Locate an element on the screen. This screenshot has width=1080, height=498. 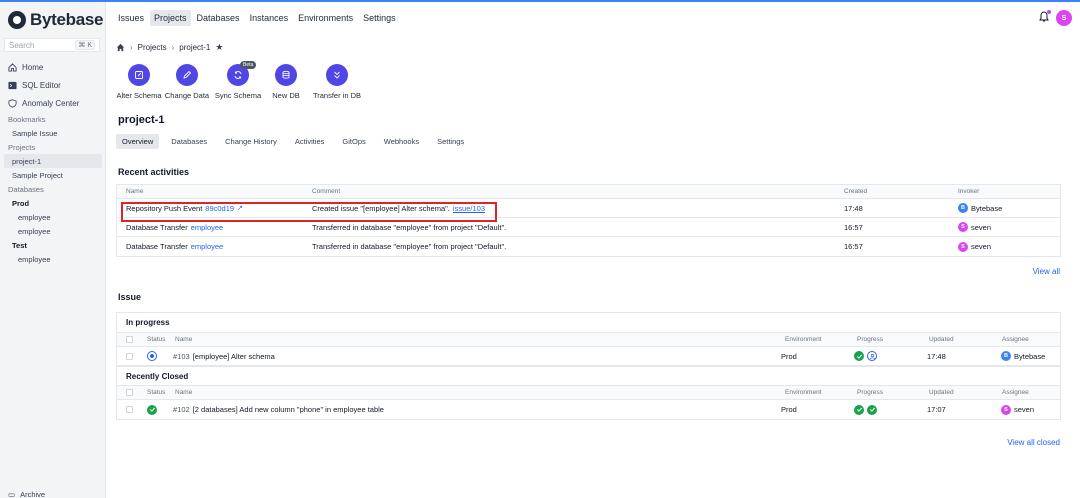
sidebar-item-sql-editor: SQL Editor is located at coordinates (53, 85).